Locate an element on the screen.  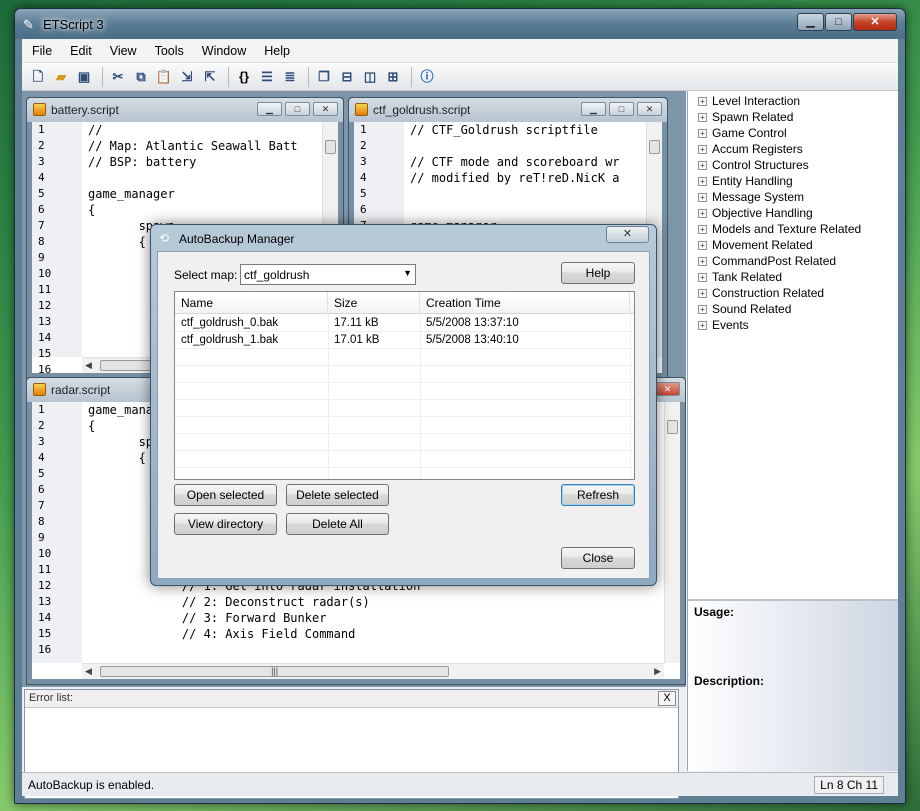
code-line: // 3: Forward Bunker is located at coordinates (376, 618).